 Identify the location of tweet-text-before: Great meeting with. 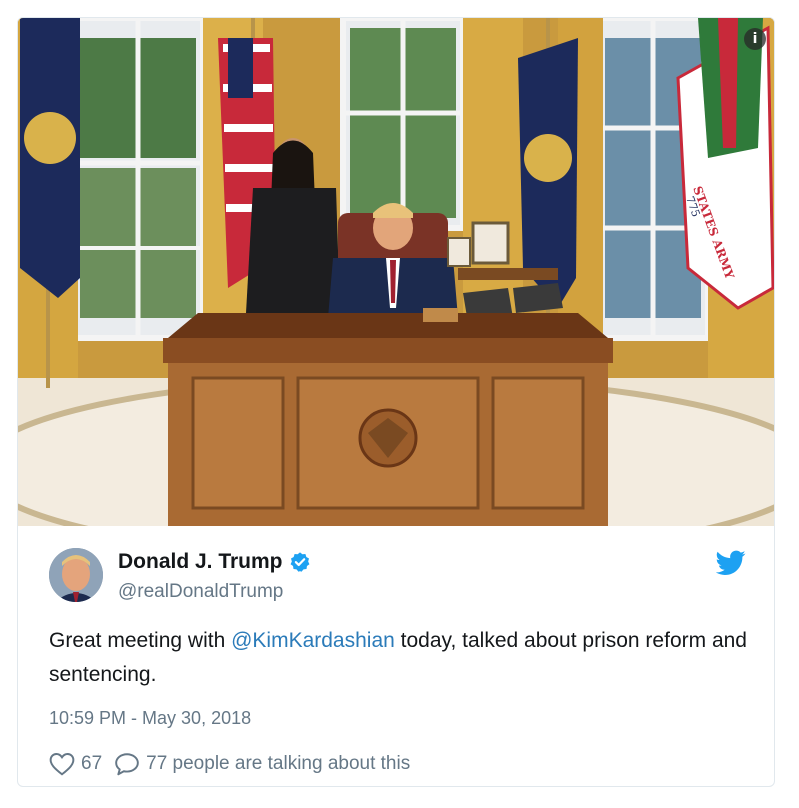
(140, 640).